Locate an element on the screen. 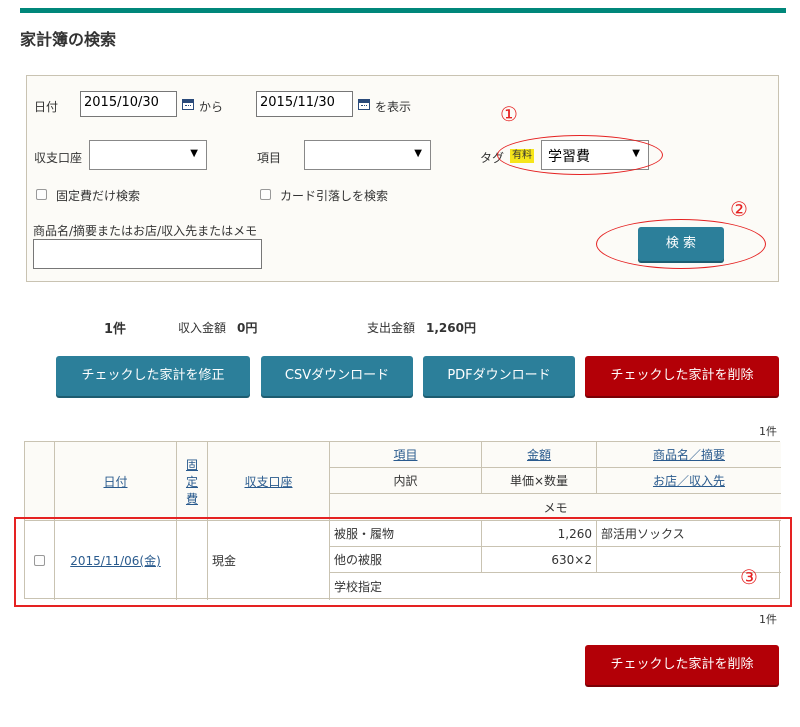 The height and width of the screenshot is (727, 800). page-title: 家計簿の検索 is located at coordinates (68, 39).